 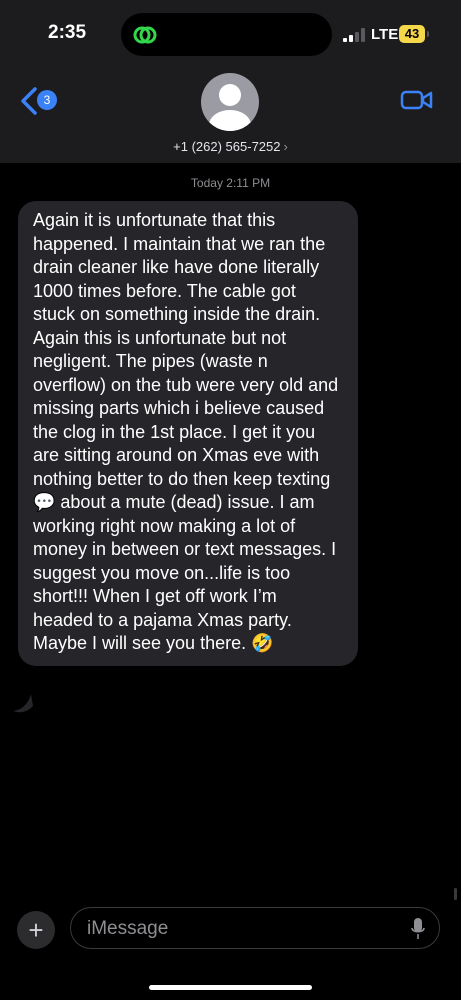 I want to click on microphone-icon, so click(x=418, y=929).